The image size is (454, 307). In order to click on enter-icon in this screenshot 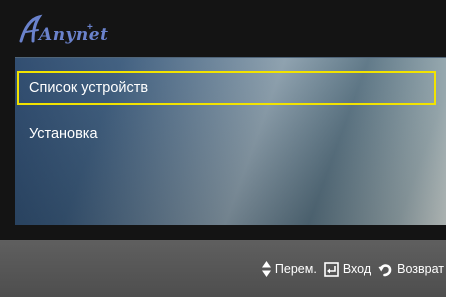, I will do `click(331, 269)`.